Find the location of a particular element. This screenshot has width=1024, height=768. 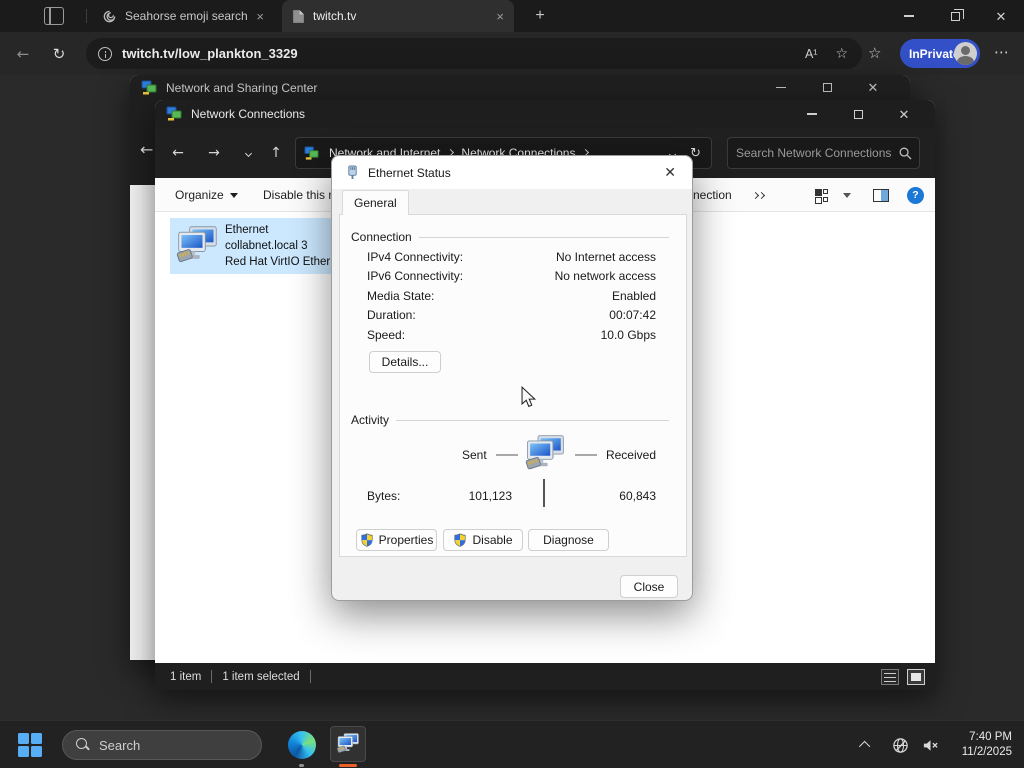

browser-tab-strip: Seahorse emoji search × twitch.tv × + ✕ is located at coordinates (512, 16).